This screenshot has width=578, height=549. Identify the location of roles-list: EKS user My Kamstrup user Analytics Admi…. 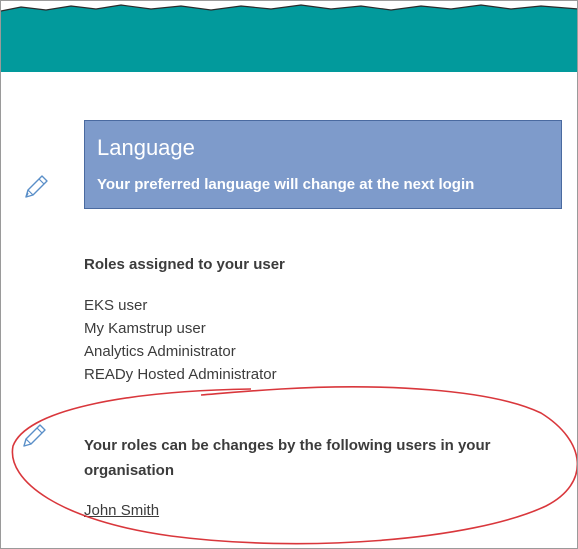
(180, 340).